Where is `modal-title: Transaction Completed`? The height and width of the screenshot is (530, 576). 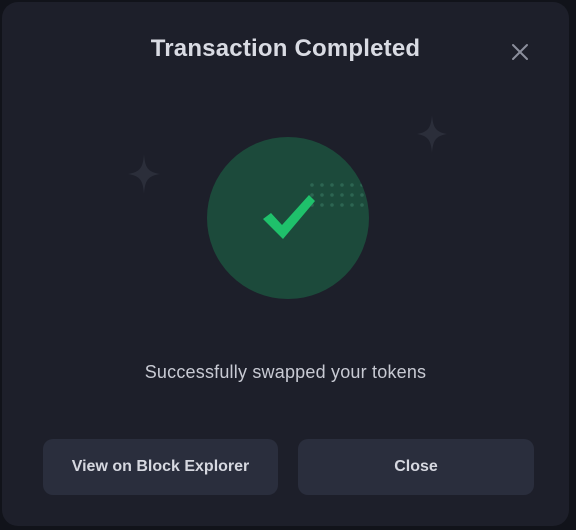
modal-title: Transaction Completed is located at coordinates (285, 48).